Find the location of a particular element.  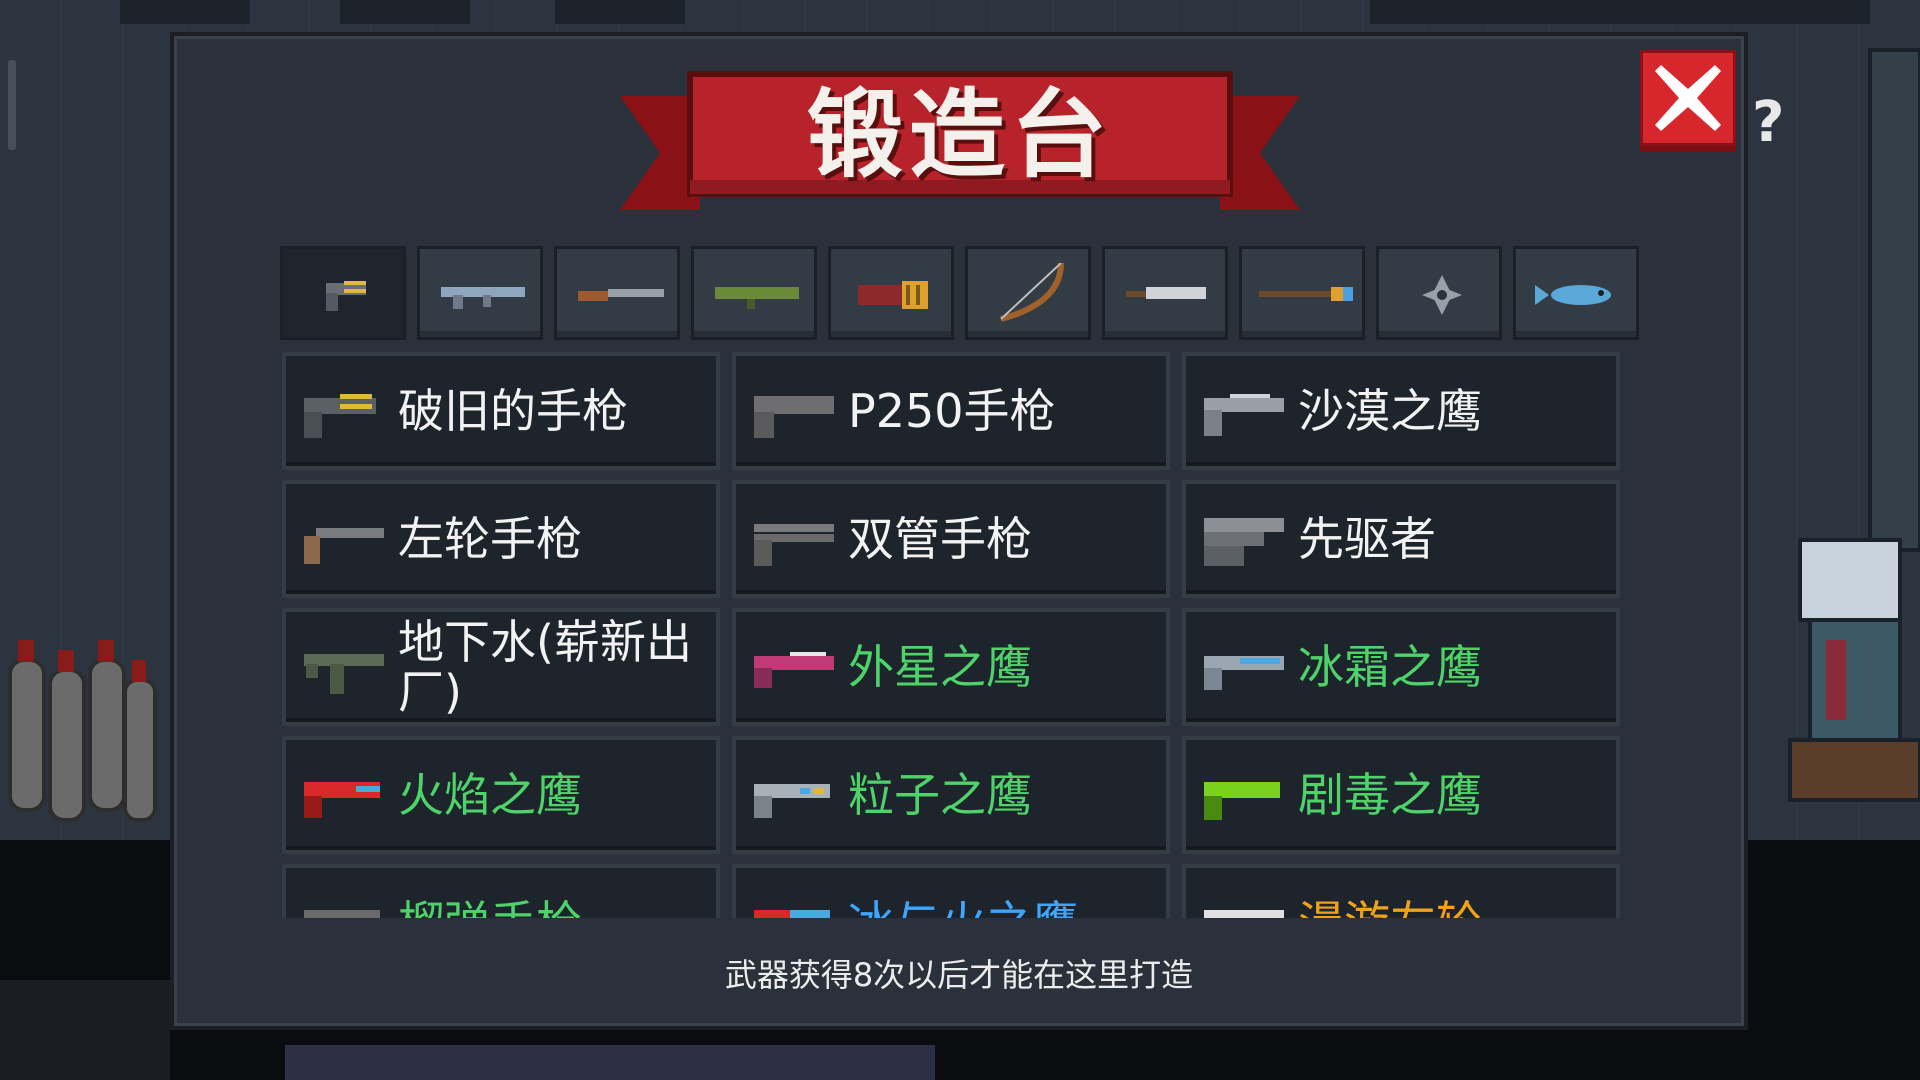

weapon-name: 左轮手枪 is located at coordinates (490, 539).